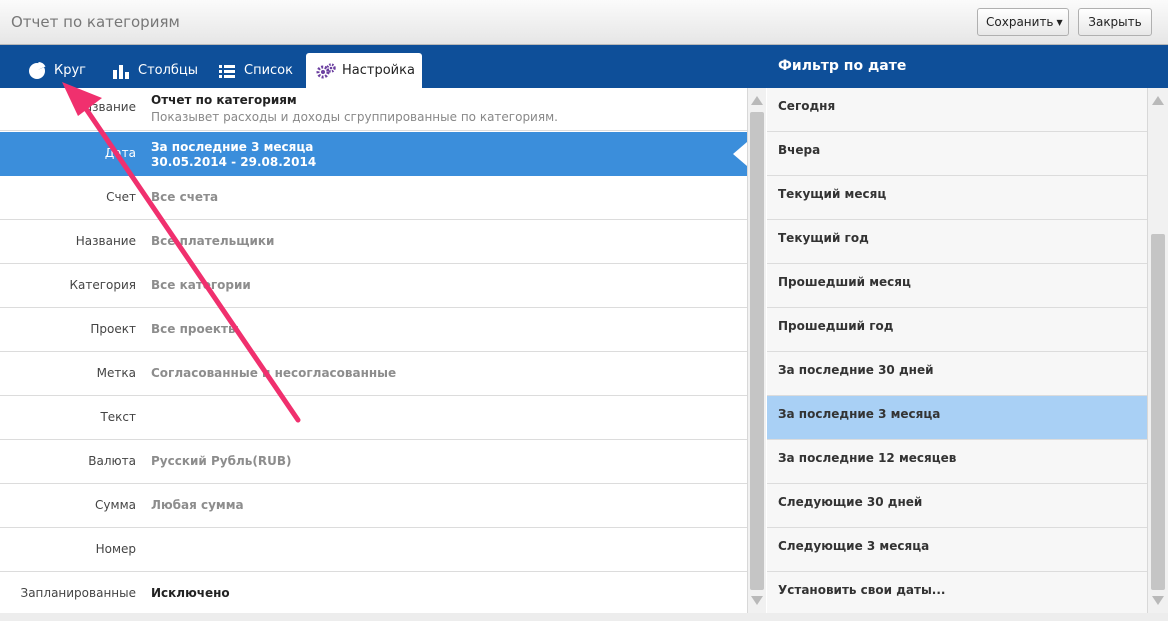 The height and width of the screenshot is (621, 1168). Describe the element at coordinates (116, 373) in the screenshot. I see `setting-label: Метка` at that location.